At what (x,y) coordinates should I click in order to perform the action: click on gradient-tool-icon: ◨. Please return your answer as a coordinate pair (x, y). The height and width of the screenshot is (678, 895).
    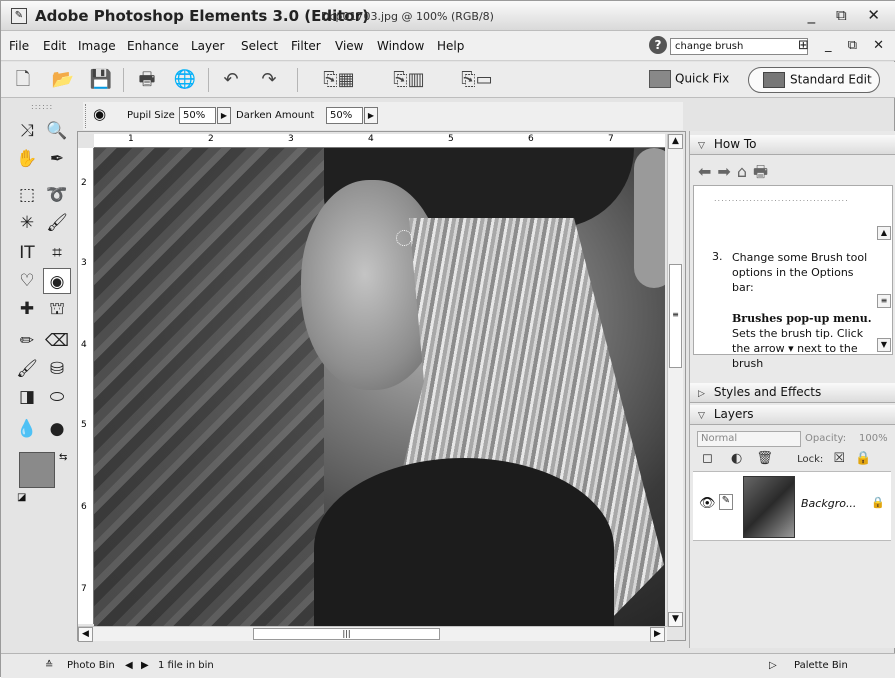
    Looking at the image, I should click on (27, 397).